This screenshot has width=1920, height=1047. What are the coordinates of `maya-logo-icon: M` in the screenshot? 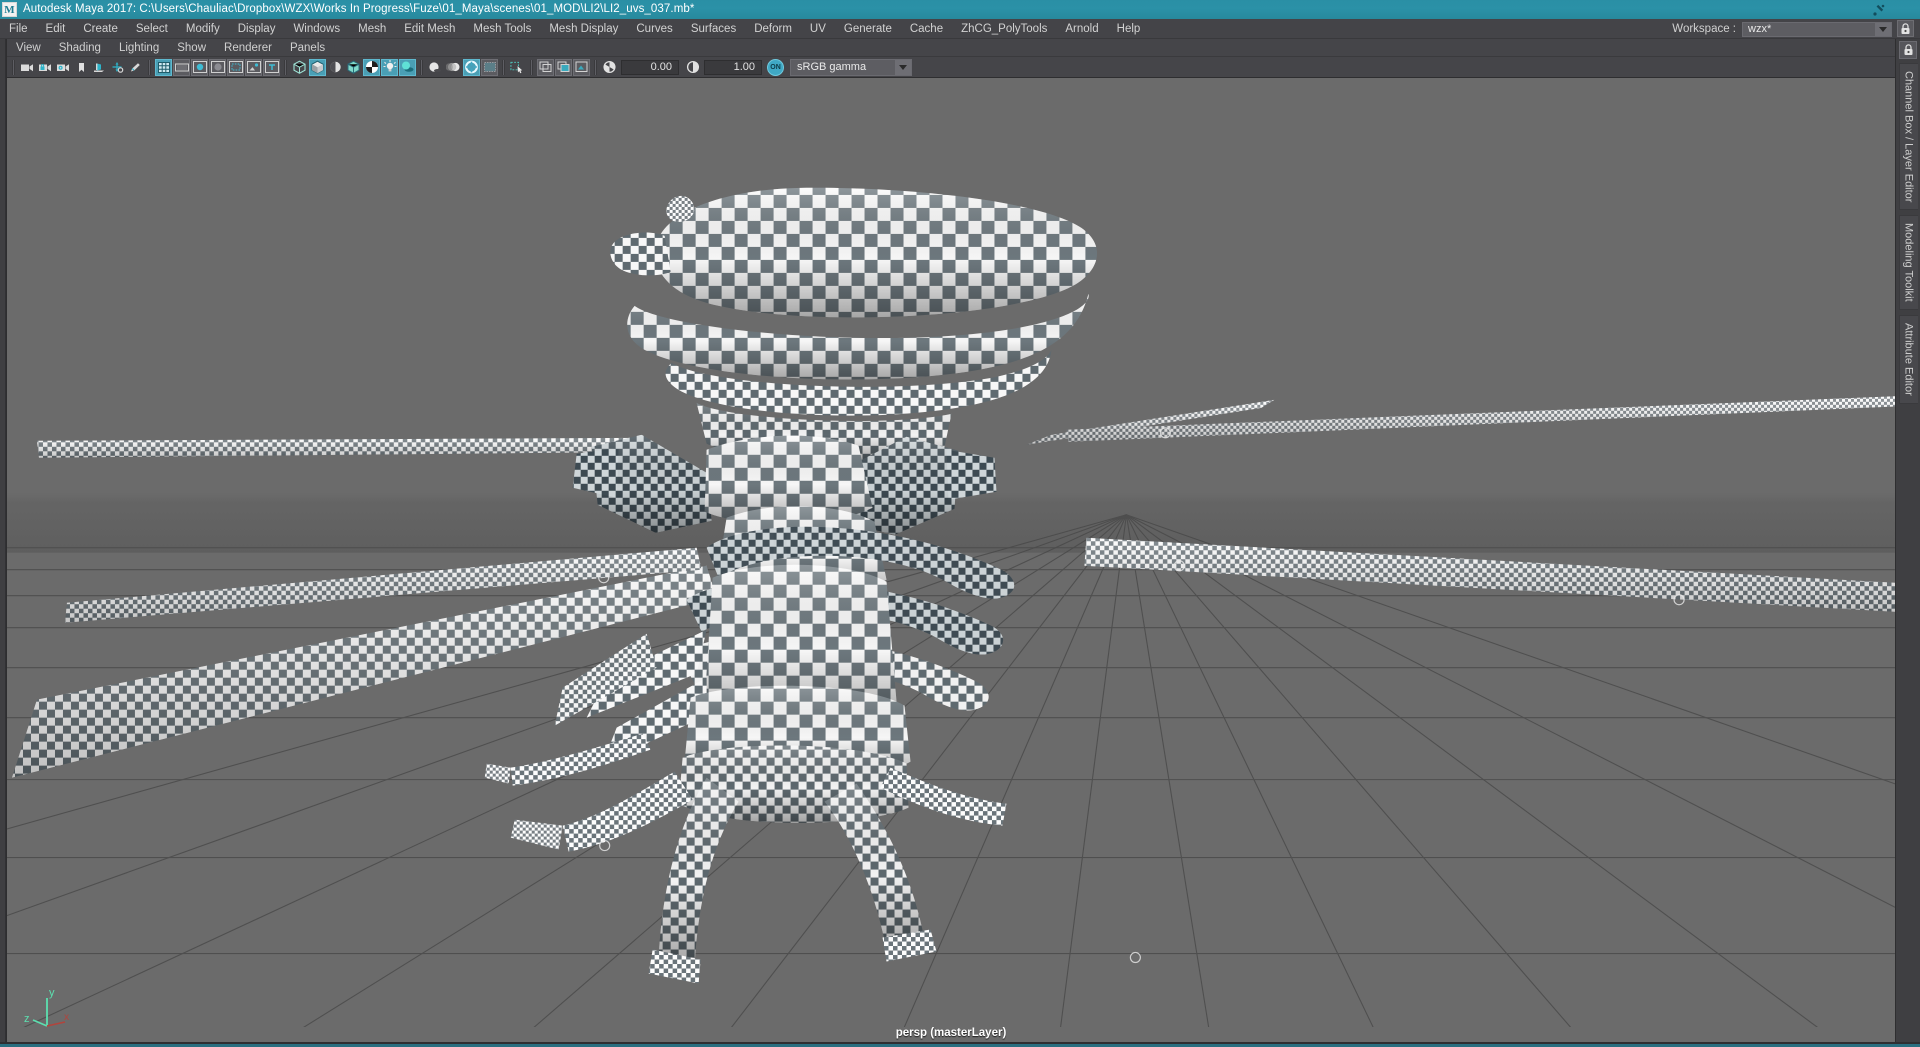 It's located at (9, 9).